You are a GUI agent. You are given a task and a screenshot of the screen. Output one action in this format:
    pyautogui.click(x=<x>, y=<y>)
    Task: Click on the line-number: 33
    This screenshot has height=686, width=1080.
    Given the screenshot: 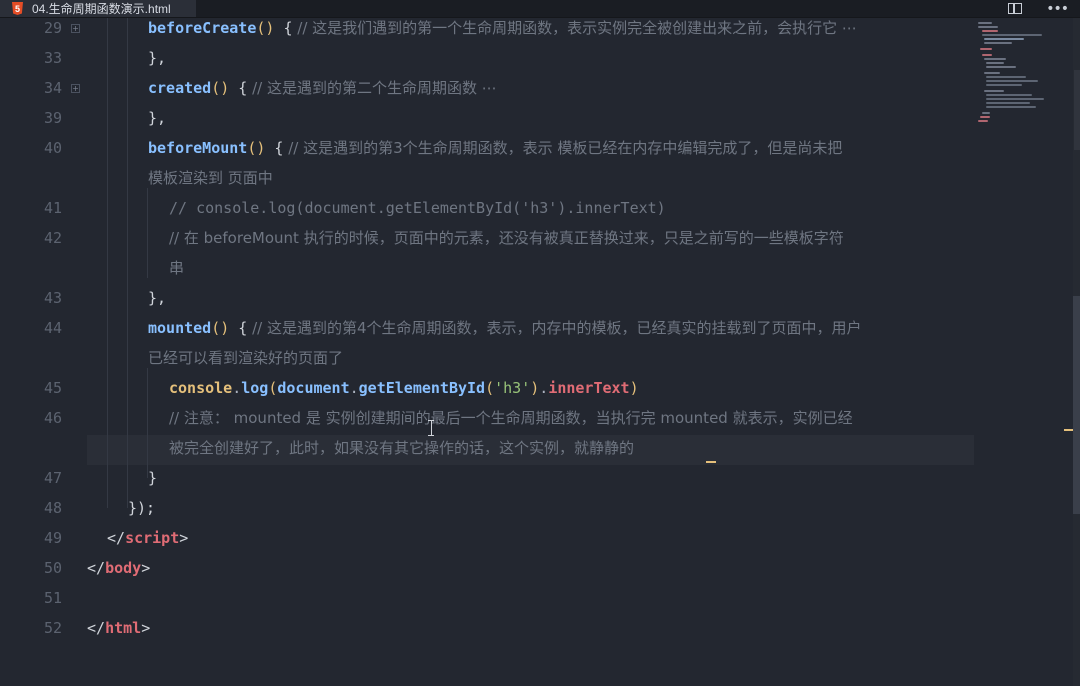 What is the action you would take?
    pyautogui.click(x=52, y=58)
    